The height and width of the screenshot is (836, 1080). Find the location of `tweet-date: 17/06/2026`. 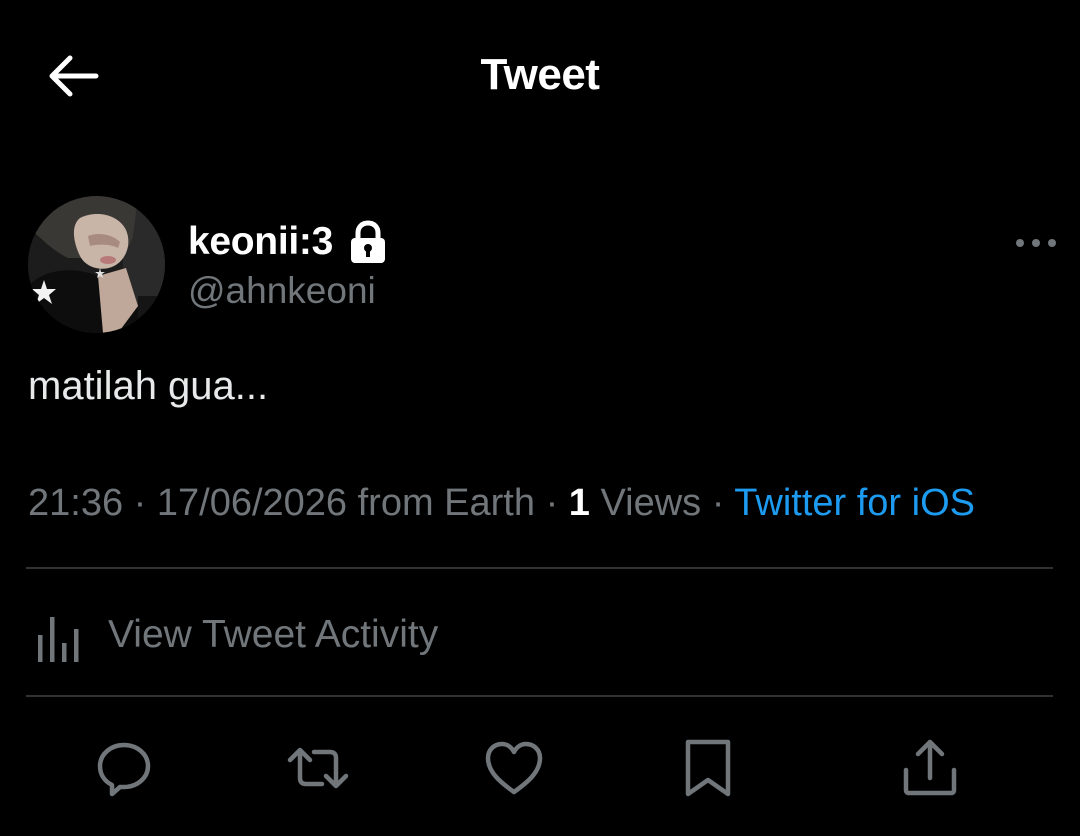

tweet-date: 17/06/2026 is located at coordinates (252, 503).